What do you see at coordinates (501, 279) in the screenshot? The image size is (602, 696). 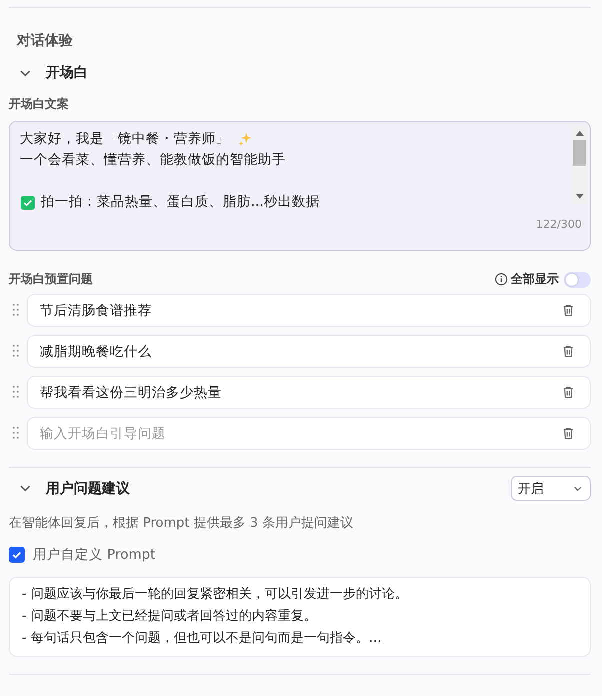 I see `info-icon` at bounding box center [501, 279].